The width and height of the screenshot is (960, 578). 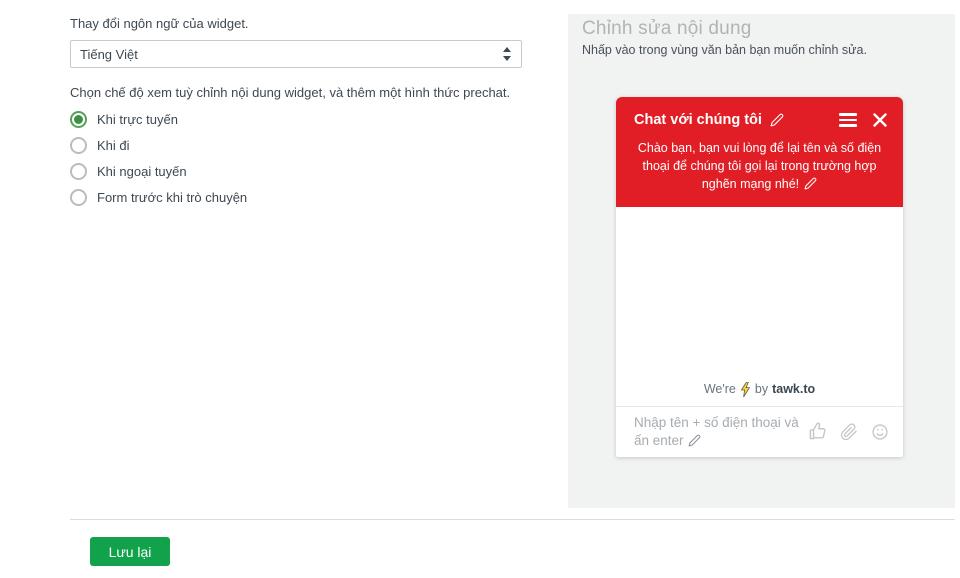 I want to click on mode-option-online: Khi trực tuyến, so click(x=296, y=119).